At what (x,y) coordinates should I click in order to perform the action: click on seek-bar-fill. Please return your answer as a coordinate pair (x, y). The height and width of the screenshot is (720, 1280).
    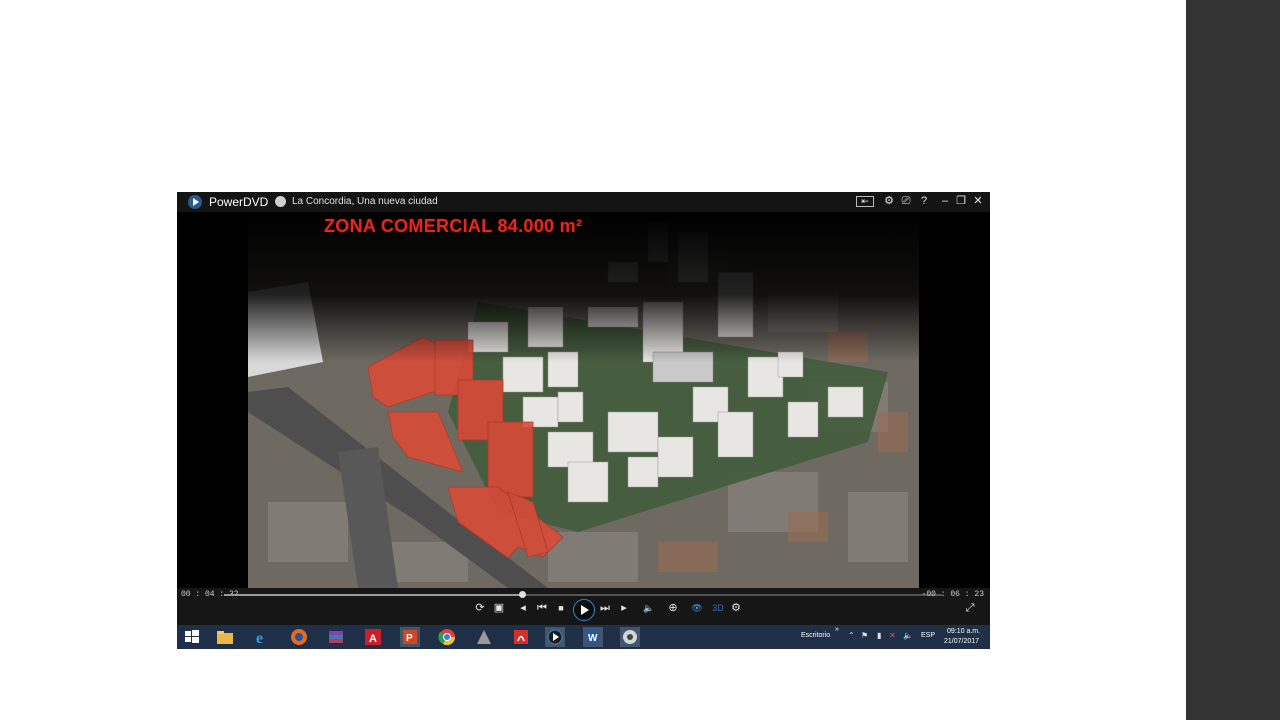
    Looking at the image, I should click on (373, 595).